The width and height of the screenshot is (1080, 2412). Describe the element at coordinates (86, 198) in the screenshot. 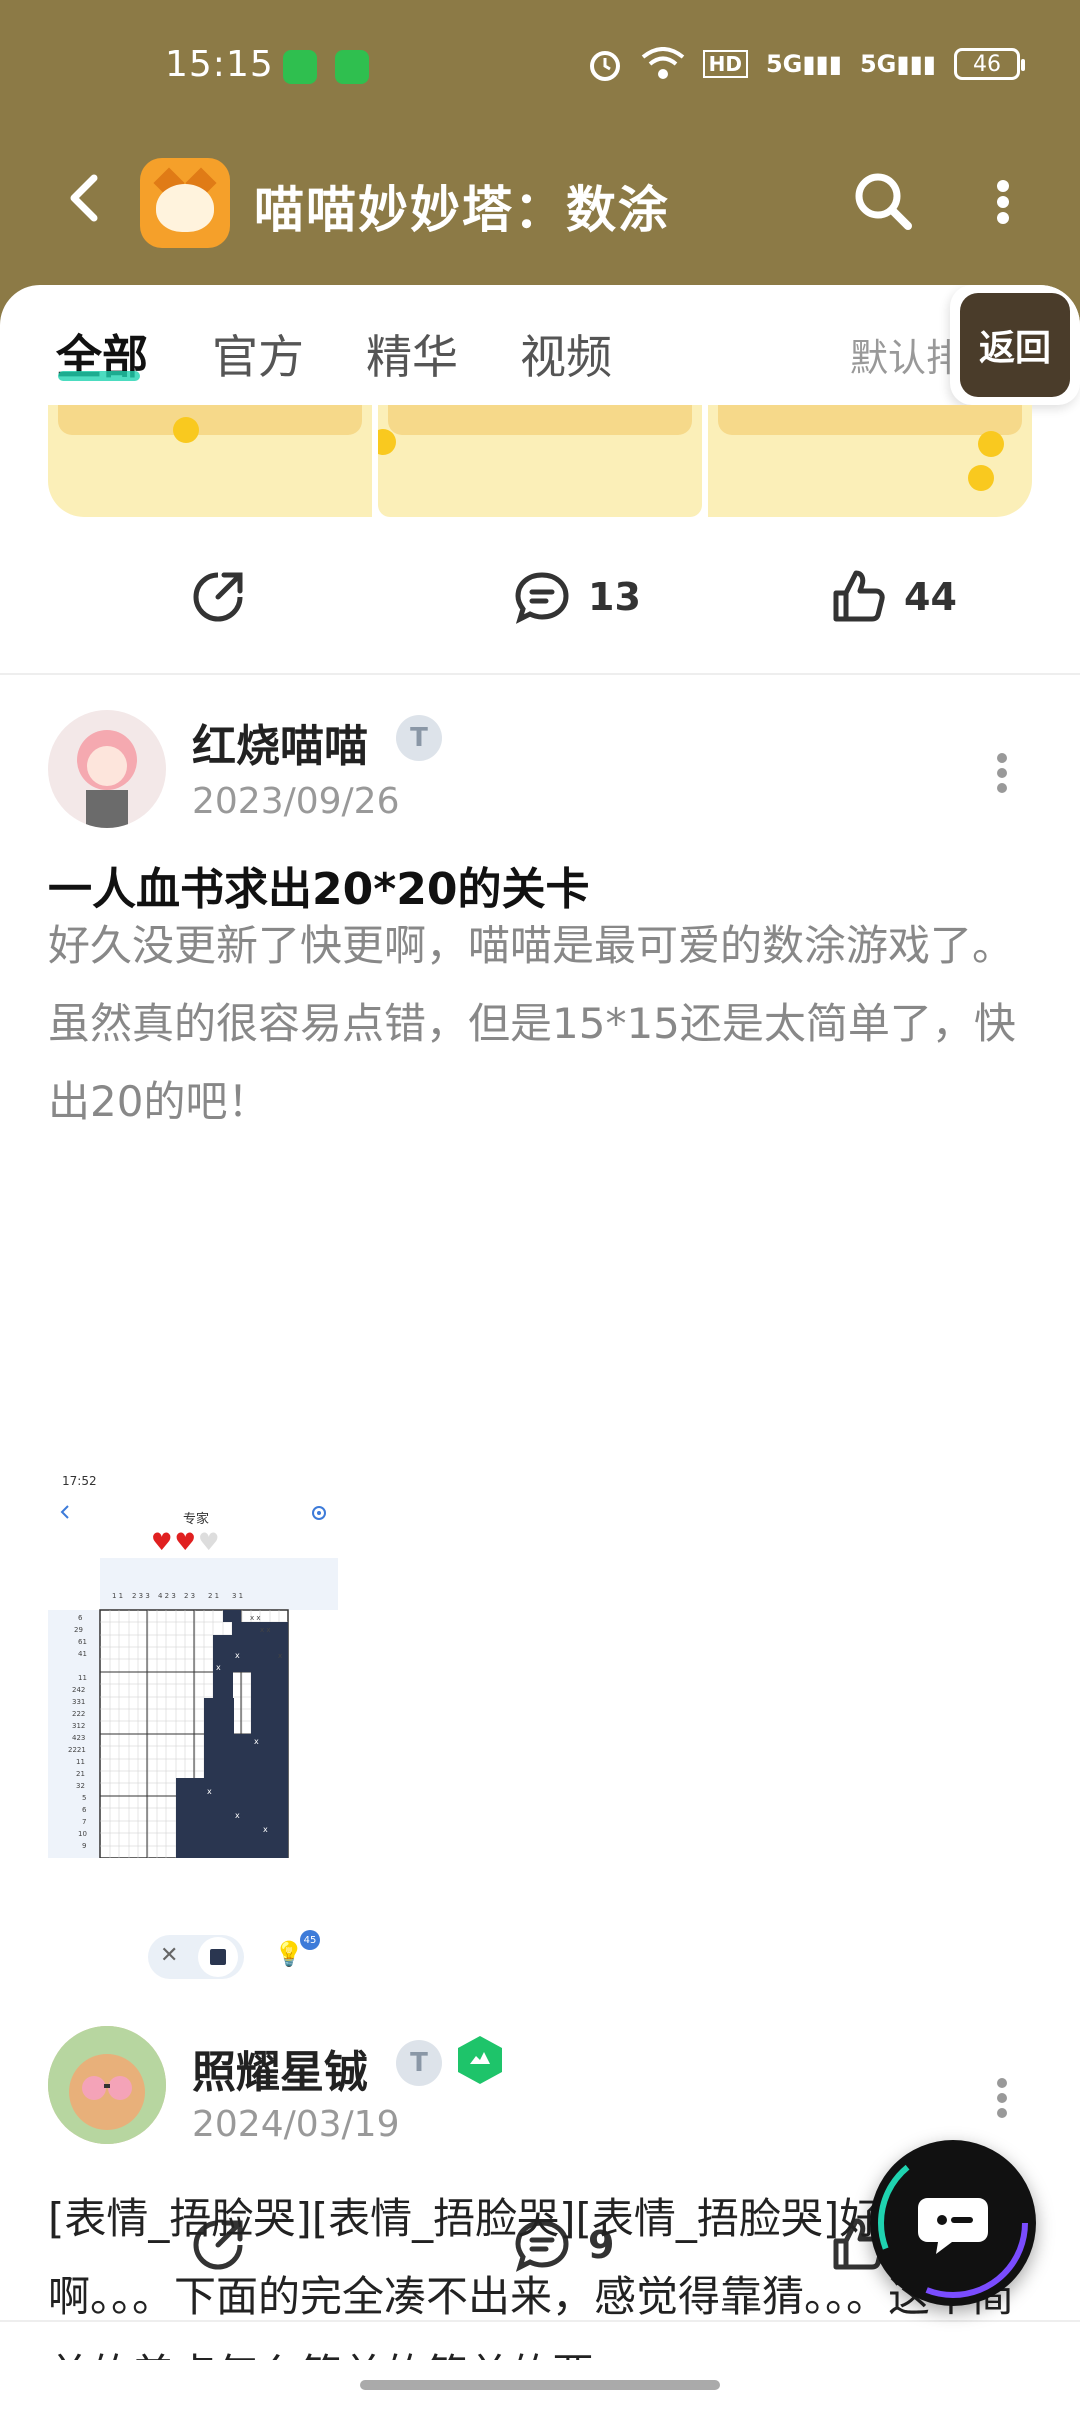

I see `back-arrow-icon` at that location.